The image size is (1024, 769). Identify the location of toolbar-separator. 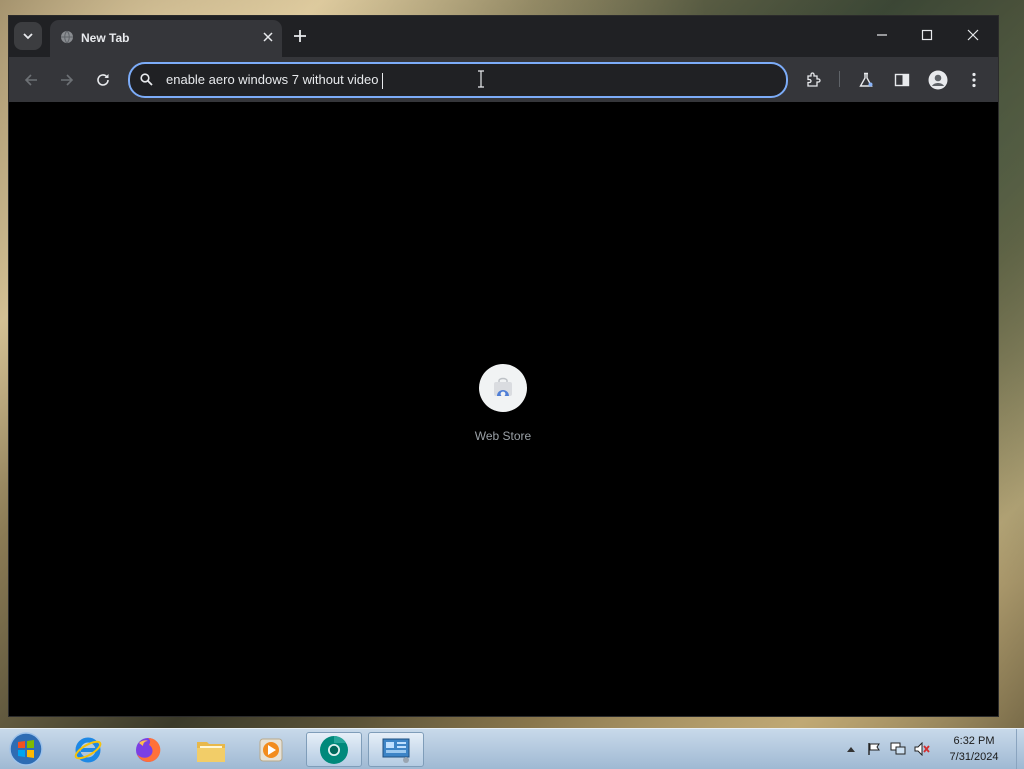
(839, 79).